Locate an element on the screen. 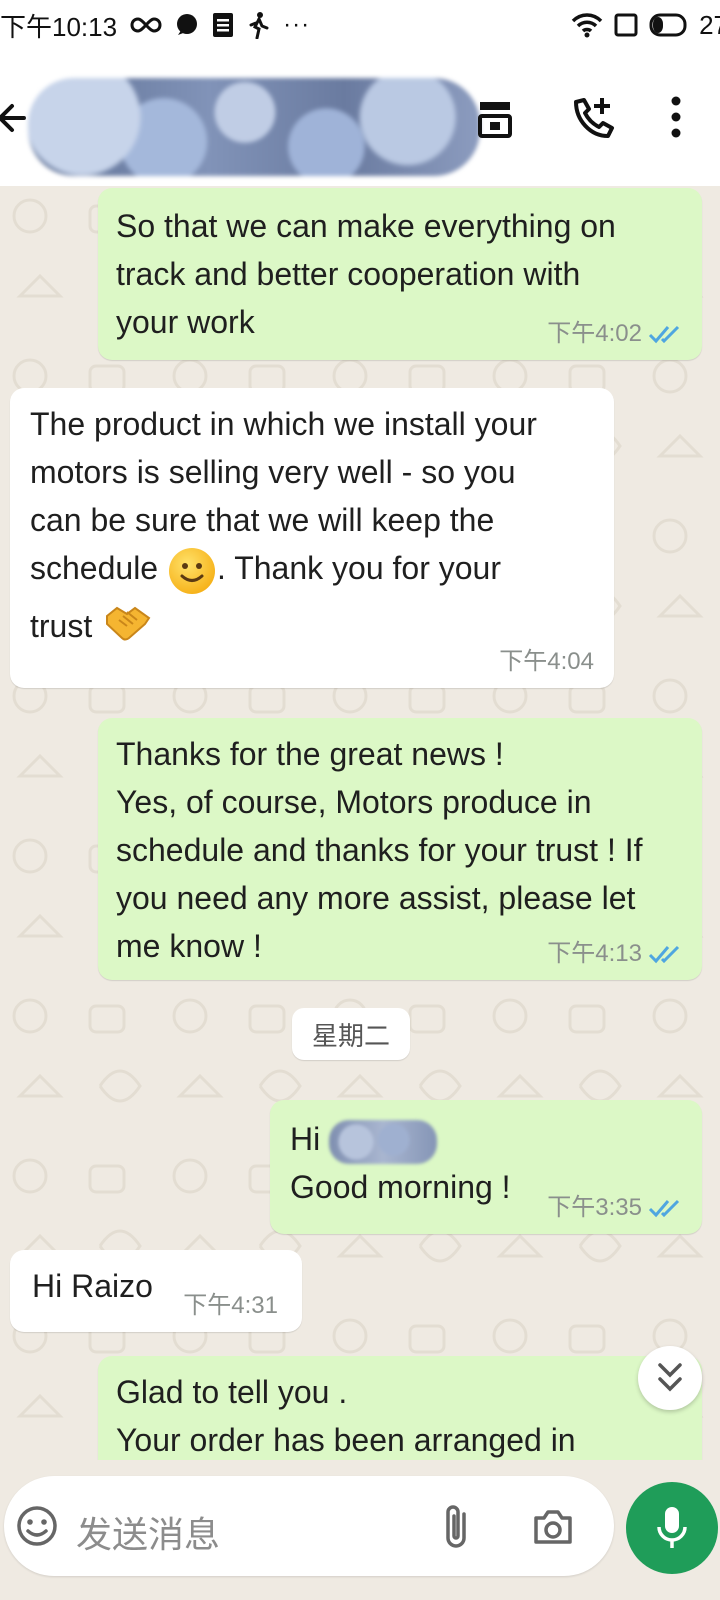 The height and width of the screenshot is (1600, 720). wifi-icon is located at coordinates (587, 25).